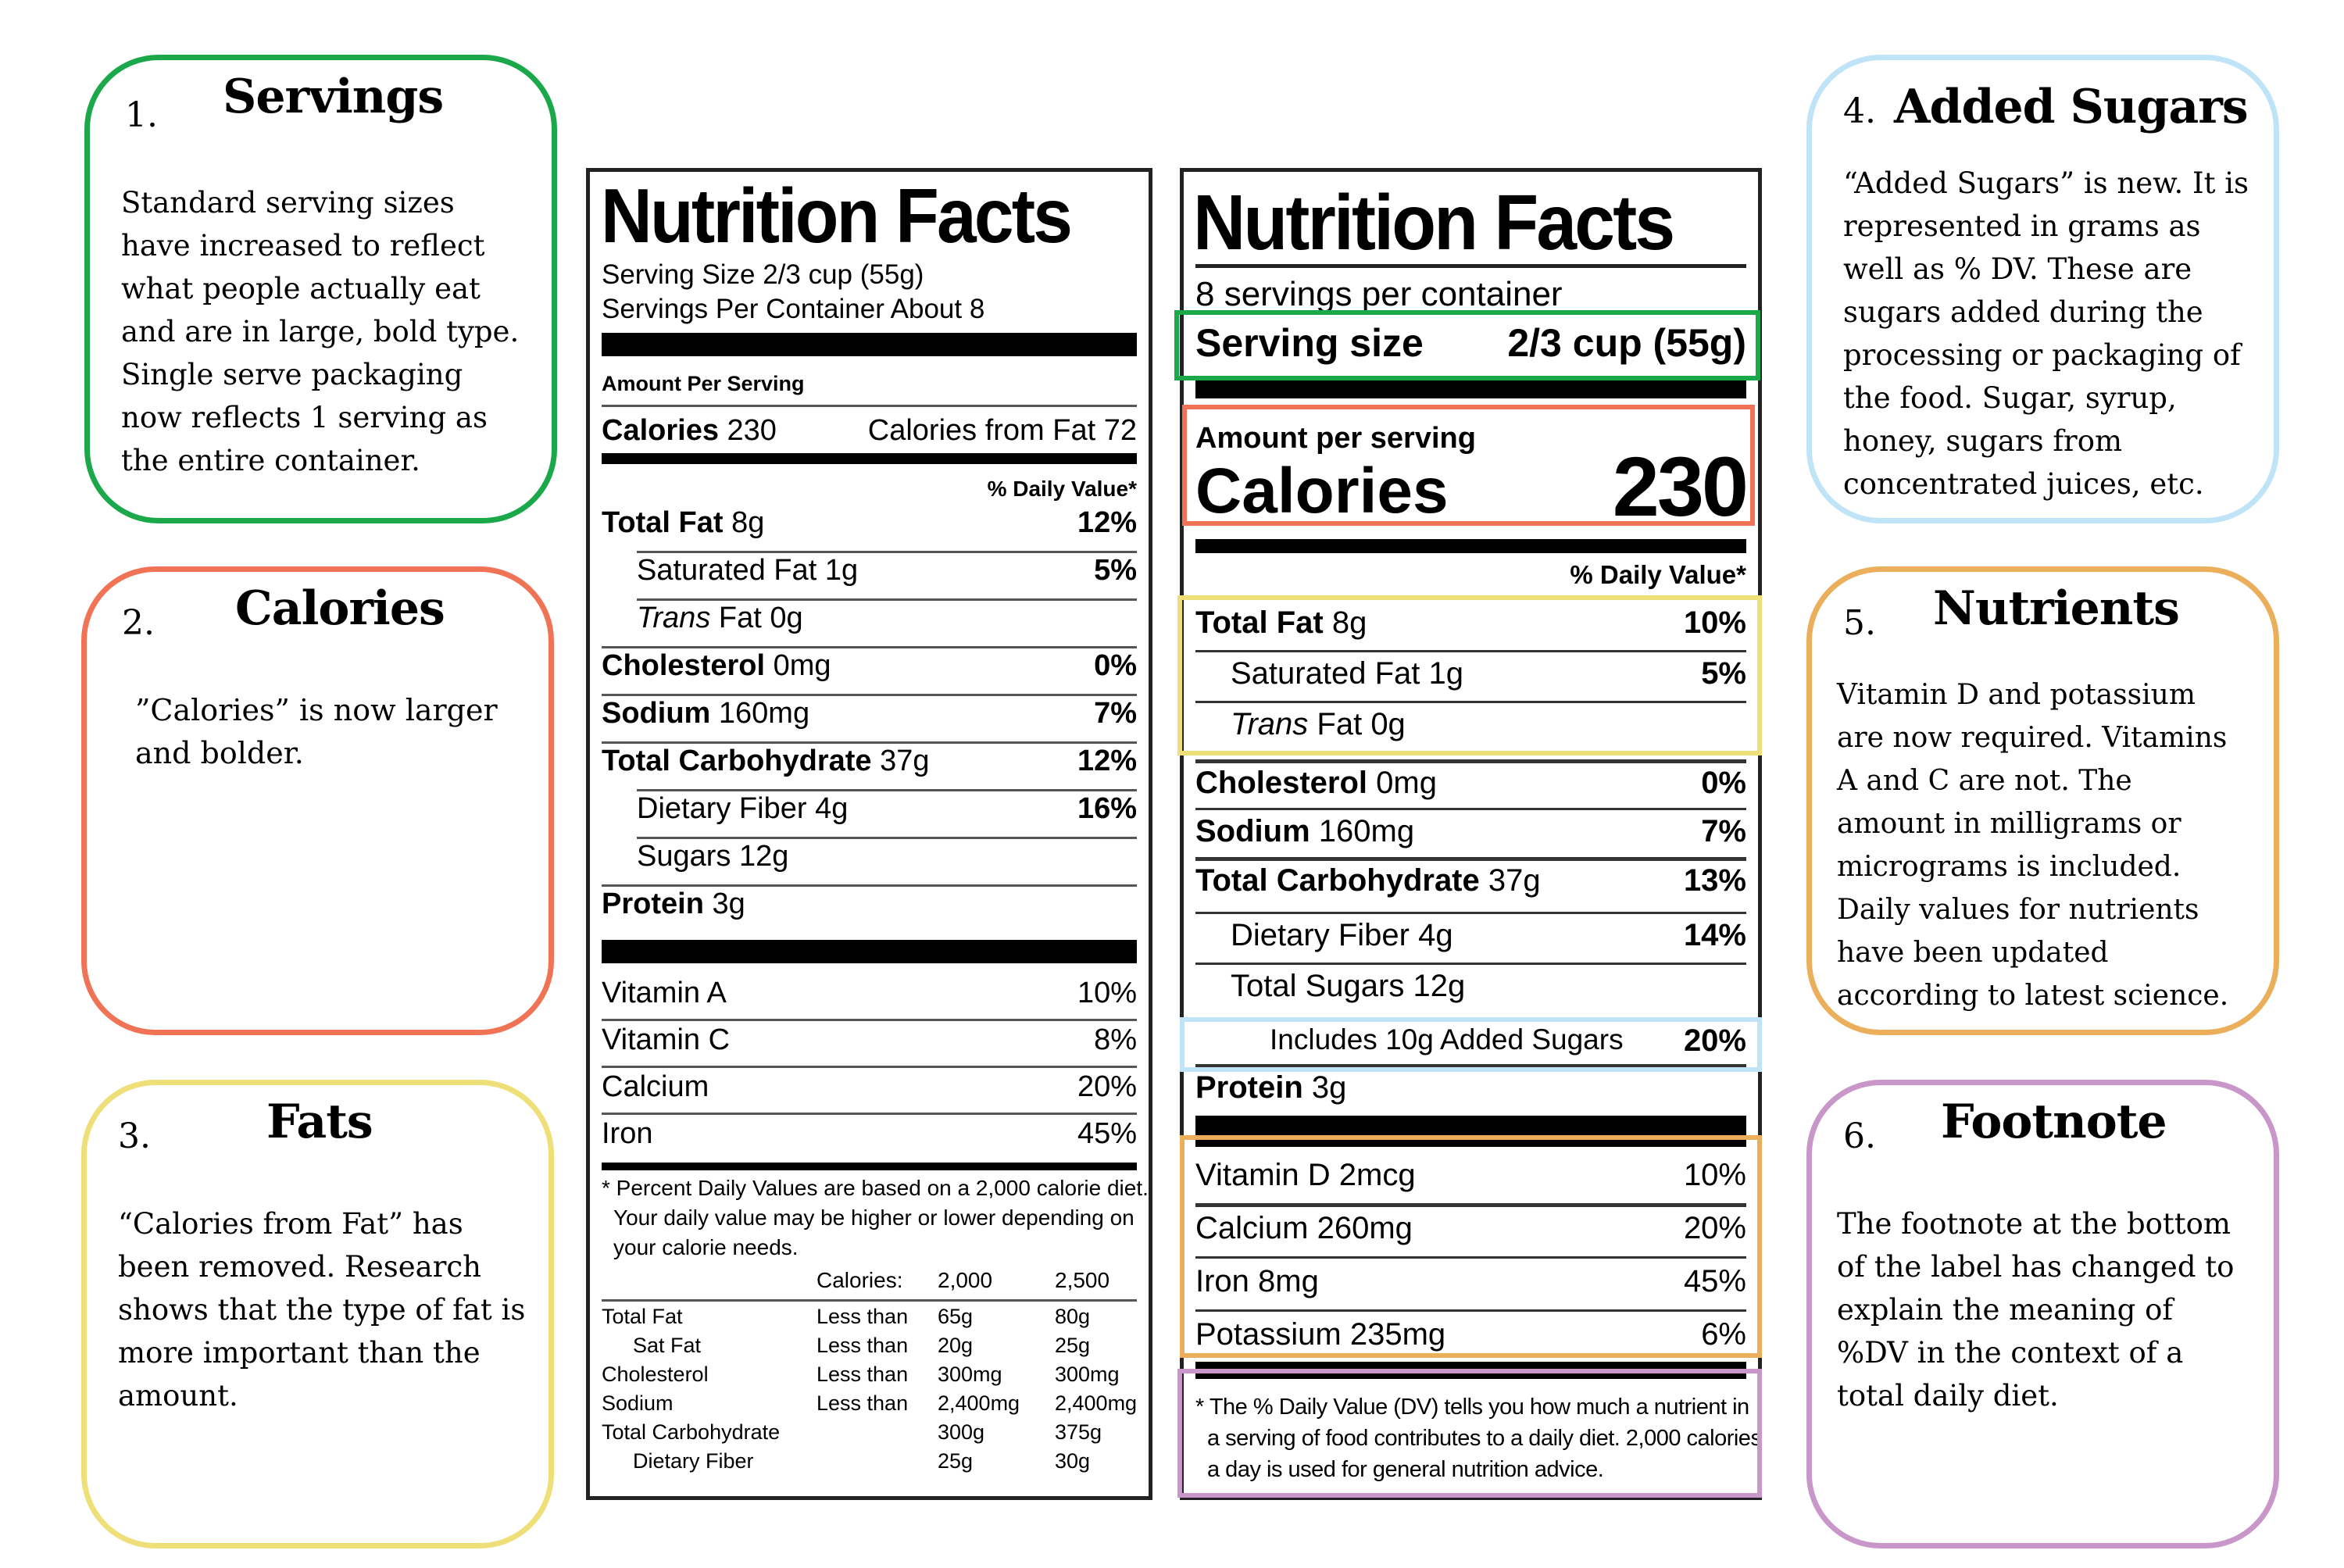 Image resolution: width=2344 pixels, height=1568 pixels. I want to click on calories-value: 230, so click(752, 430).